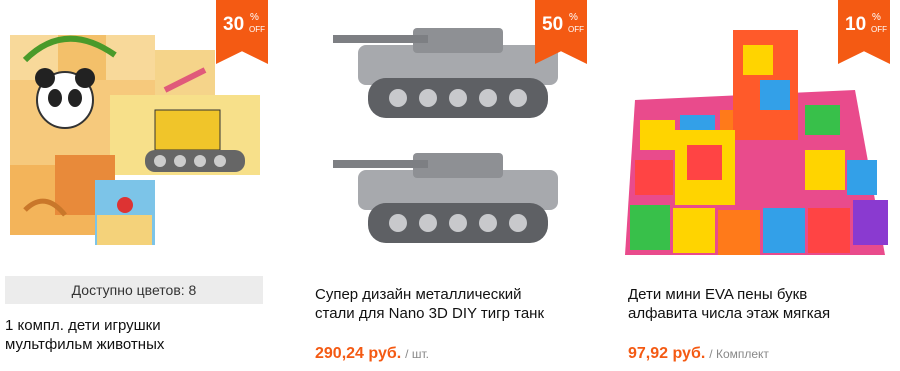 This screenshot has height=371, width=900. What do you see at coordinates (85, 344) in the screenshot?
I see `title-line-2: мультфильм животных` at bounding box center [85, 344].